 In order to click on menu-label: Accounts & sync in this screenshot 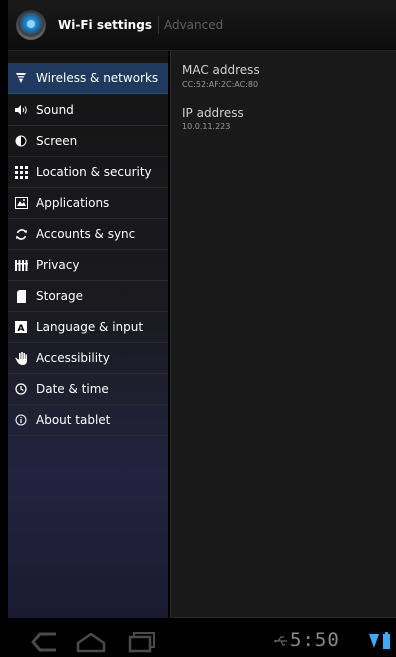, I will do `click(86, 234)`.